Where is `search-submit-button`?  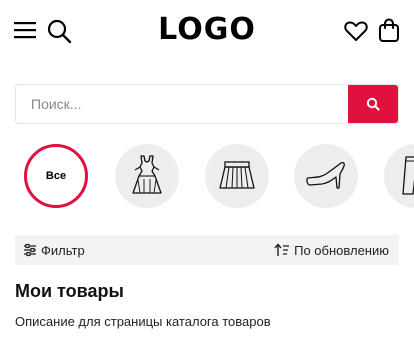
search-submit-button is located at coordinates (373, 104).